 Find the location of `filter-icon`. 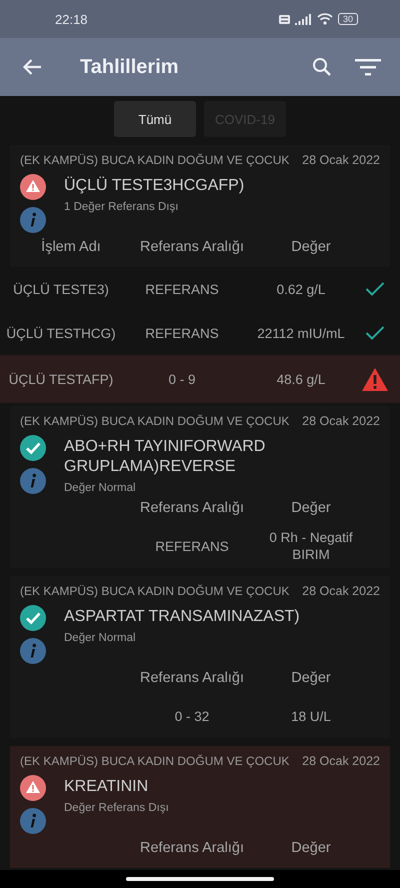

filter-icon is located at coordinates (368, 67).